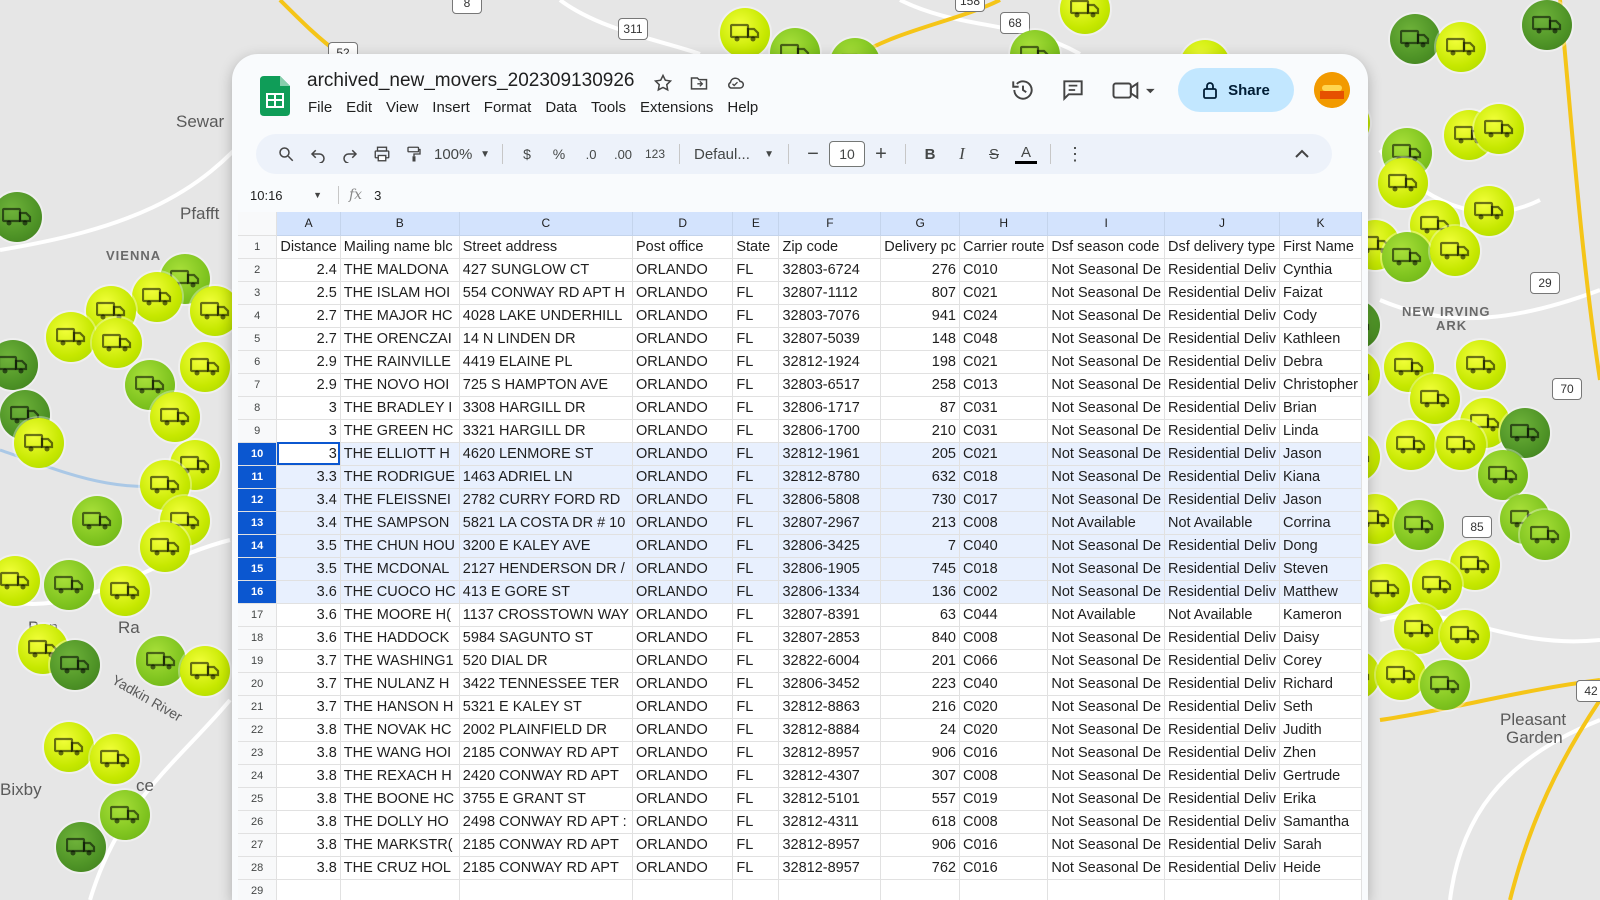 The image size is (1600, 900). What do you see at coordinates (400, 454) in the screenshot?
I see `data-cell: THE ELLIOTT H` at bounding box center [400, 454].